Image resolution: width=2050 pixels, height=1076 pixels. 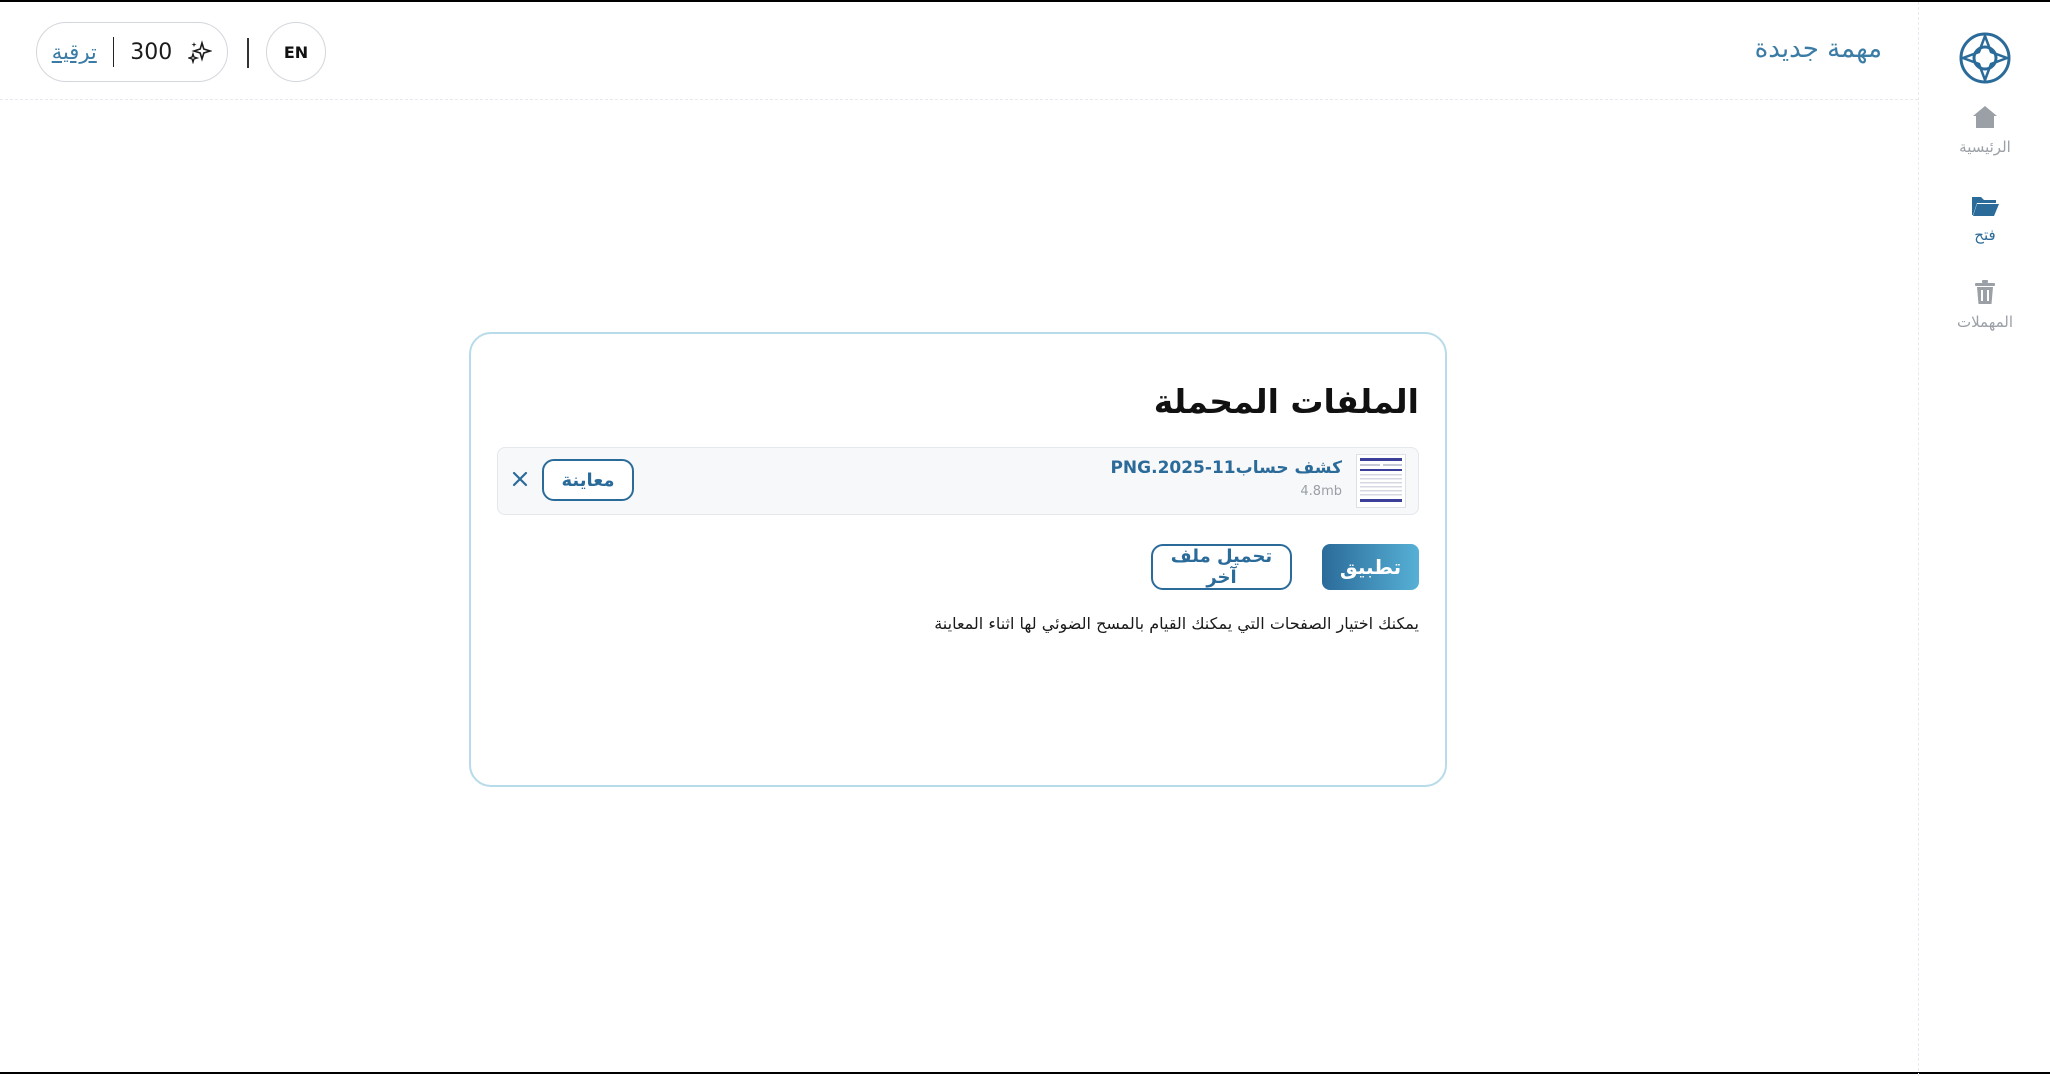 What do you see at coordinates (1985, 322) in the screenshot?
I see `sidebar-item-label: المهملات` at bounding box center [1985, 322].